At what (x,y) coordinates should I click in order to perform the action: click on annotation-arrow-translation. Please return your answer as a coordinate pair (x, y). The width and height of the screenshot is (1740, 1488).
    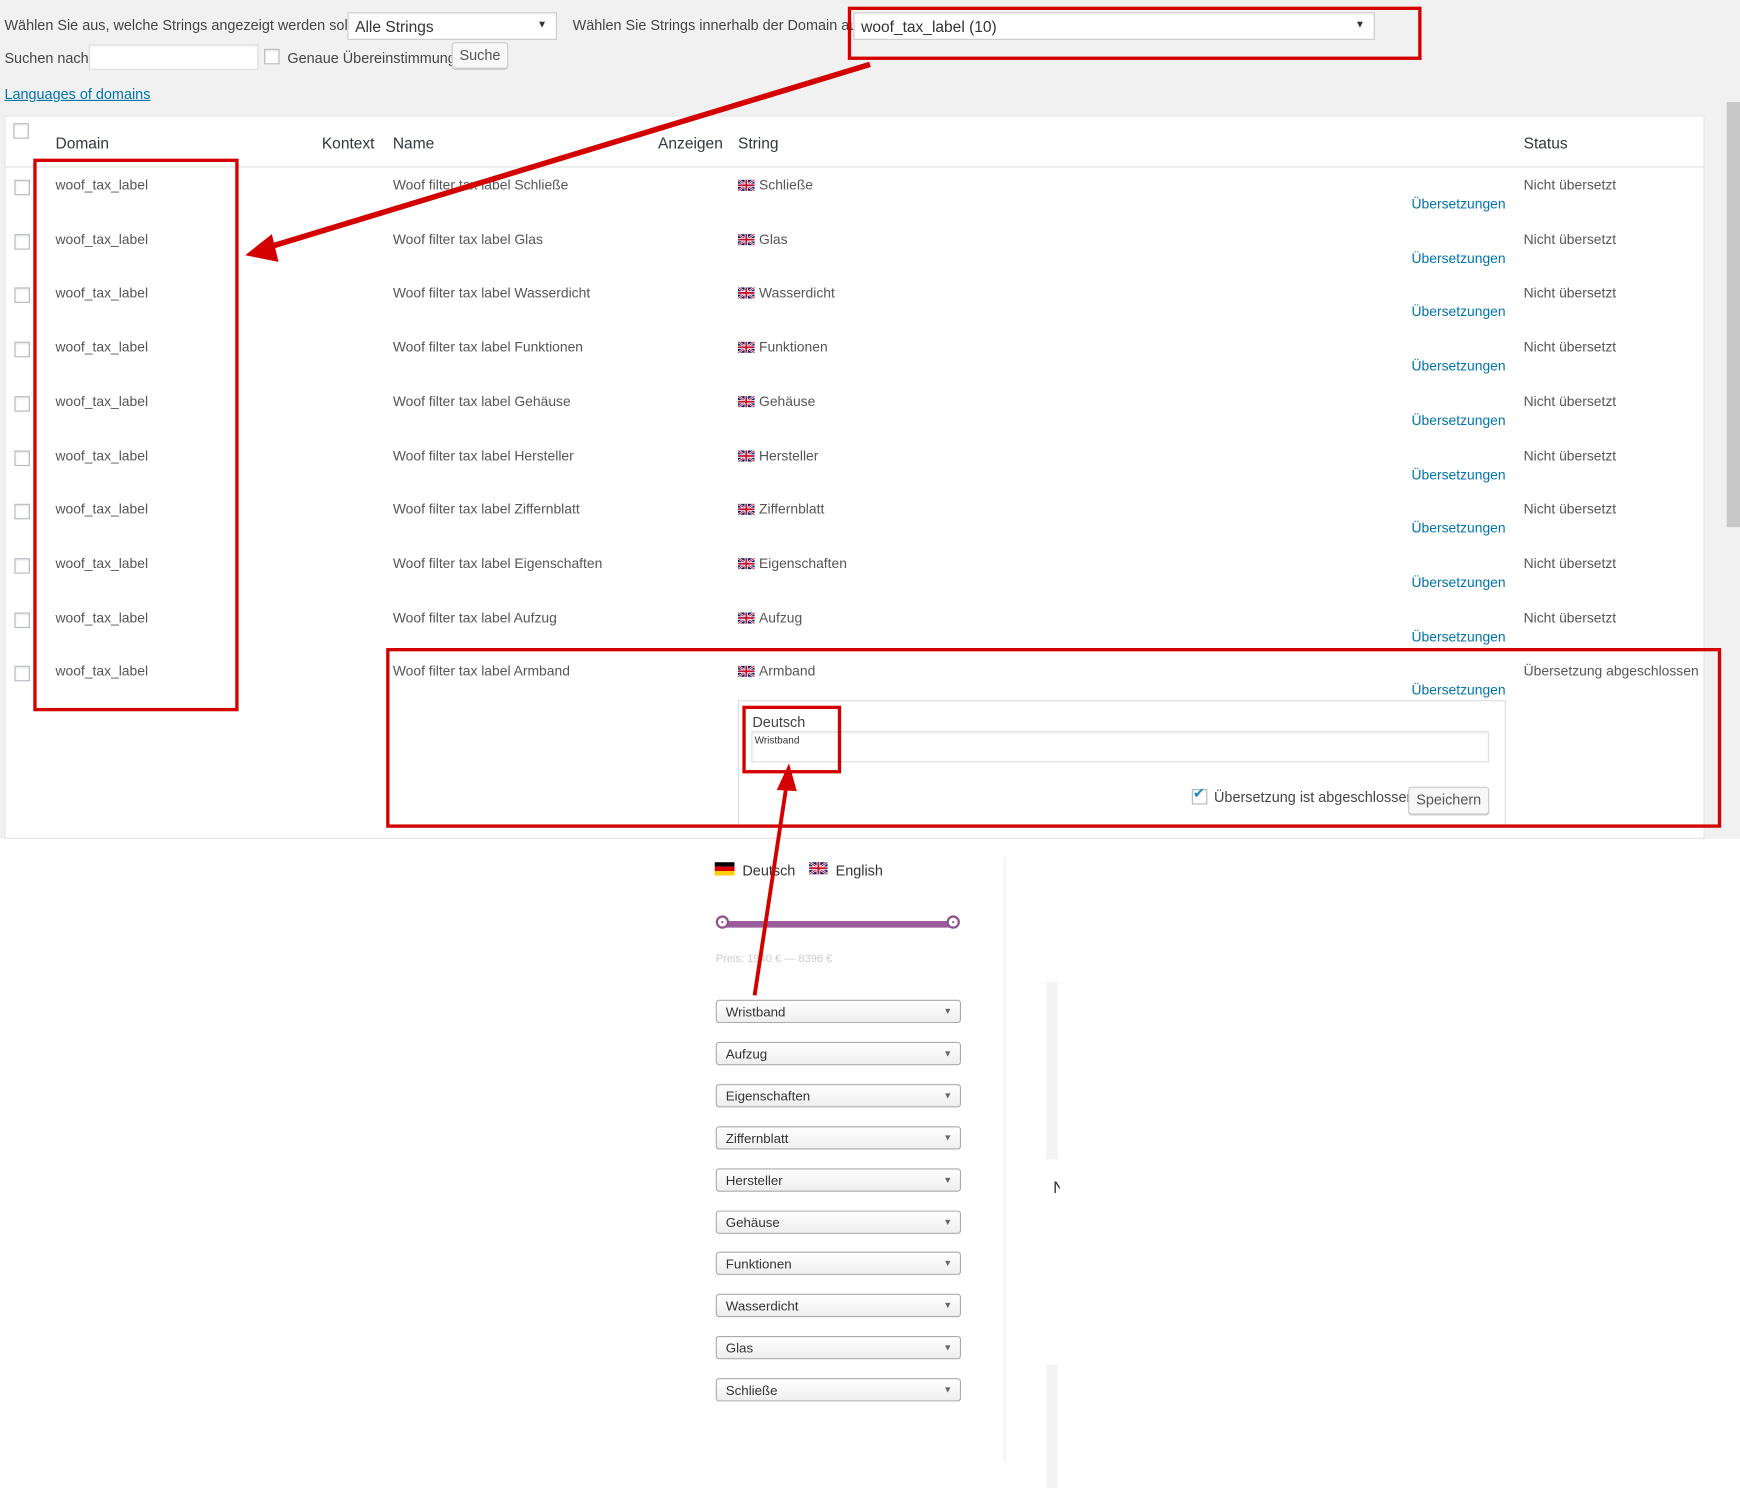
    Looking at the image, I should click on (770, 889).